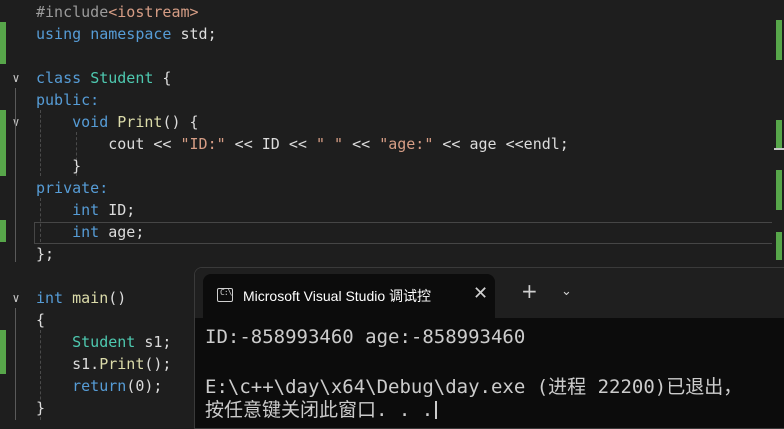 The image size is (784, 429). I want to click on code-line: public:, so click(68, 100).